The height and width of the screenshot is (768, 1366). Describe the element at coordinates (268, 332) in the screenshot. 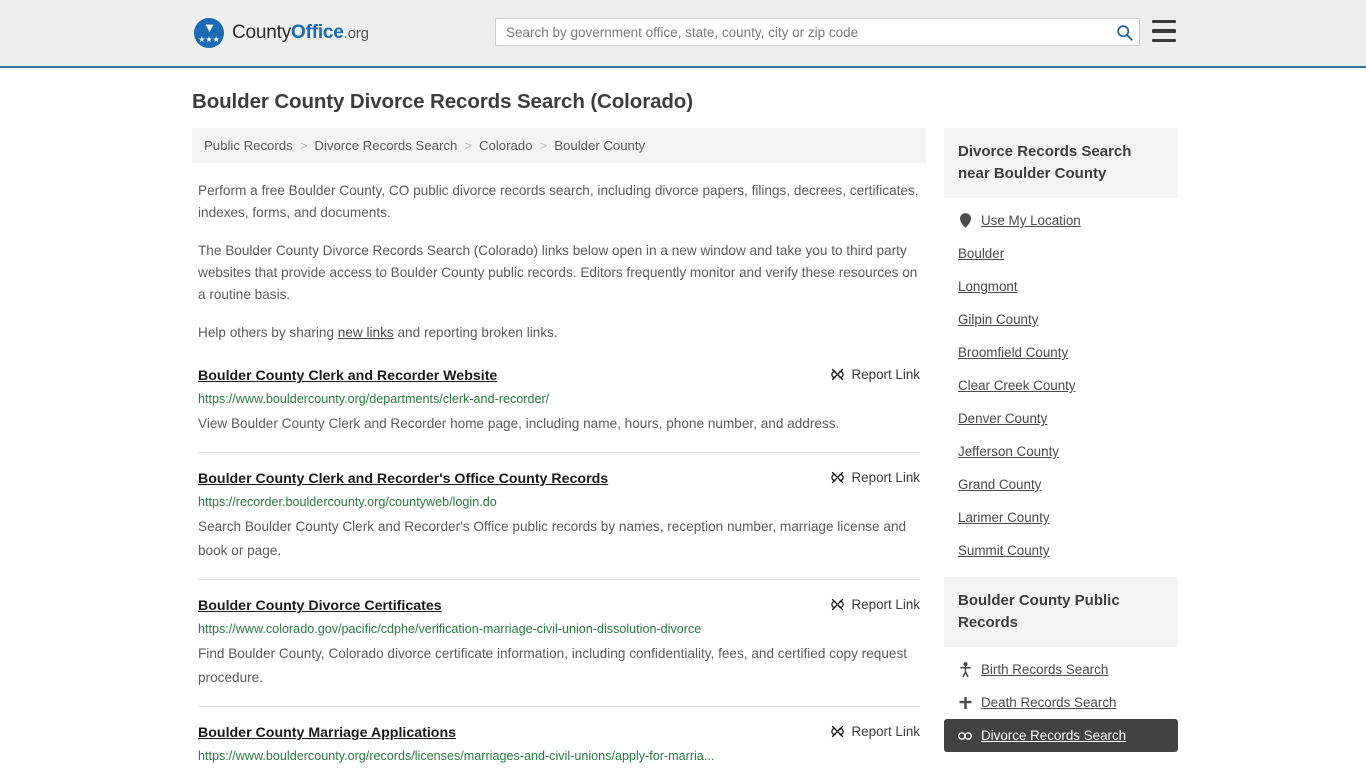

I see `intro-p3-before: Help others by sharing` at that location.